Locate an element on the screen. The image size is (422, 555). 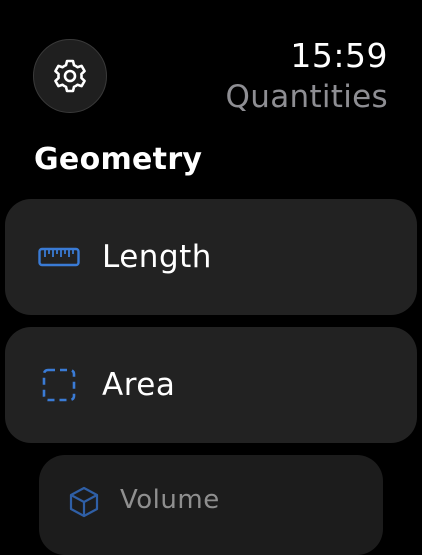
settings-button is located at coordinates (70, 76).